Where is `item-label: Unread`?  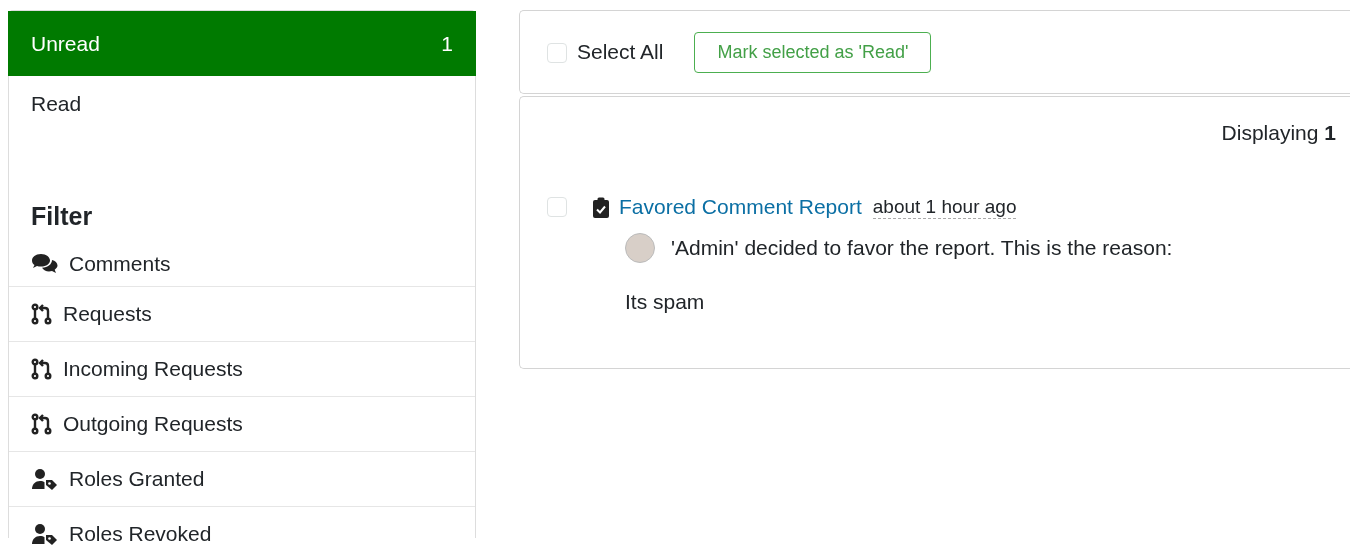
item-label: Unread is located at coordinates (65, 43).